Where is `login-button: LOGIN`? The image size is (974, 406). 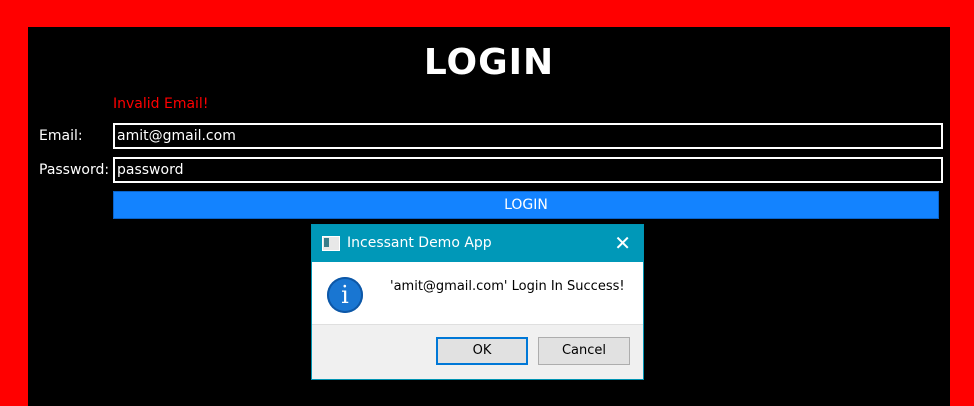 login-button: LOGIN is located at coordinates (526, 205).